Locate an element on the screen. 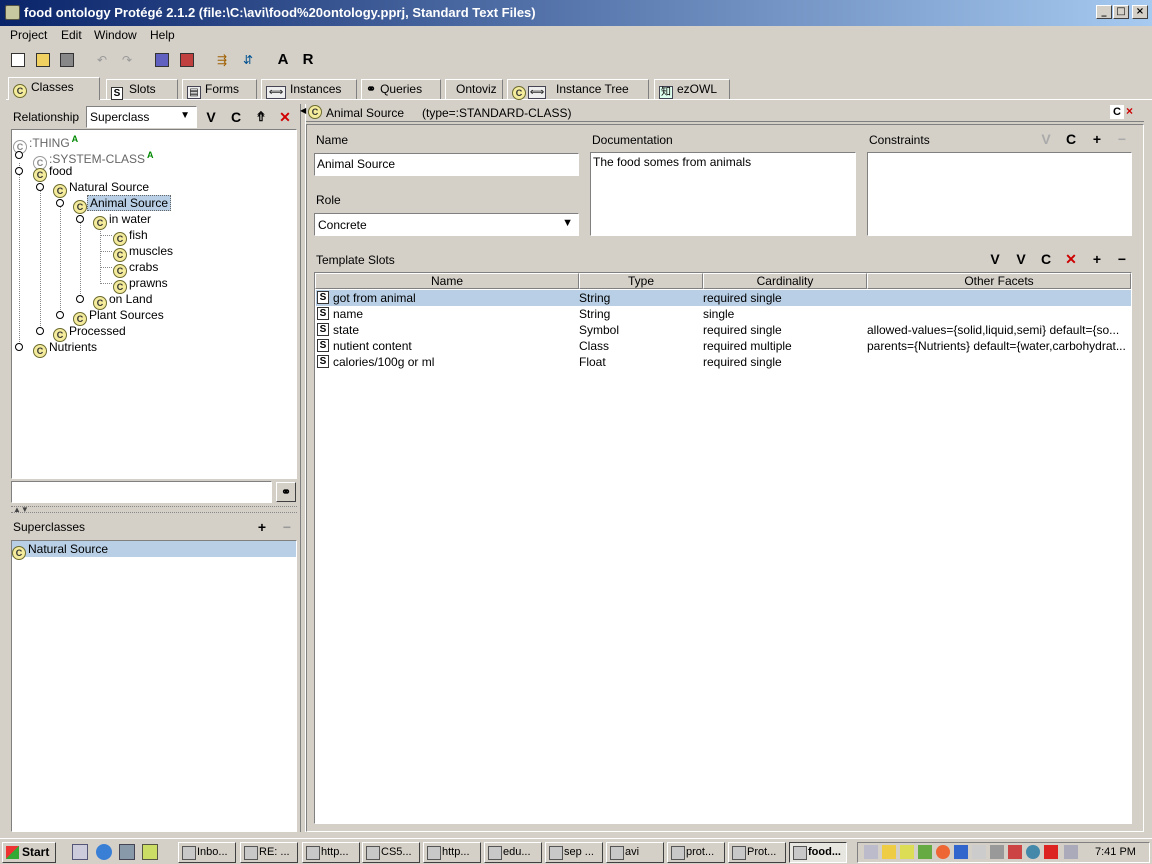  tree-item-thing: C:THING A is located at coordinates (45, 142).